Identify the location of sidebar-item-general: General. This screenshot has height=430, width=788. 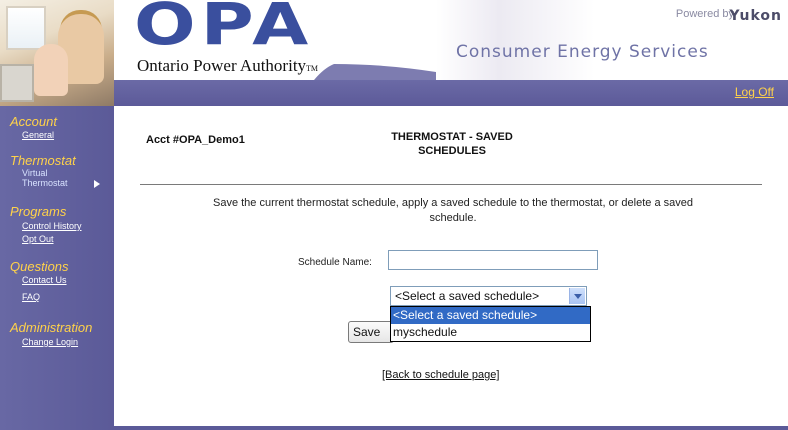
(38, 135).